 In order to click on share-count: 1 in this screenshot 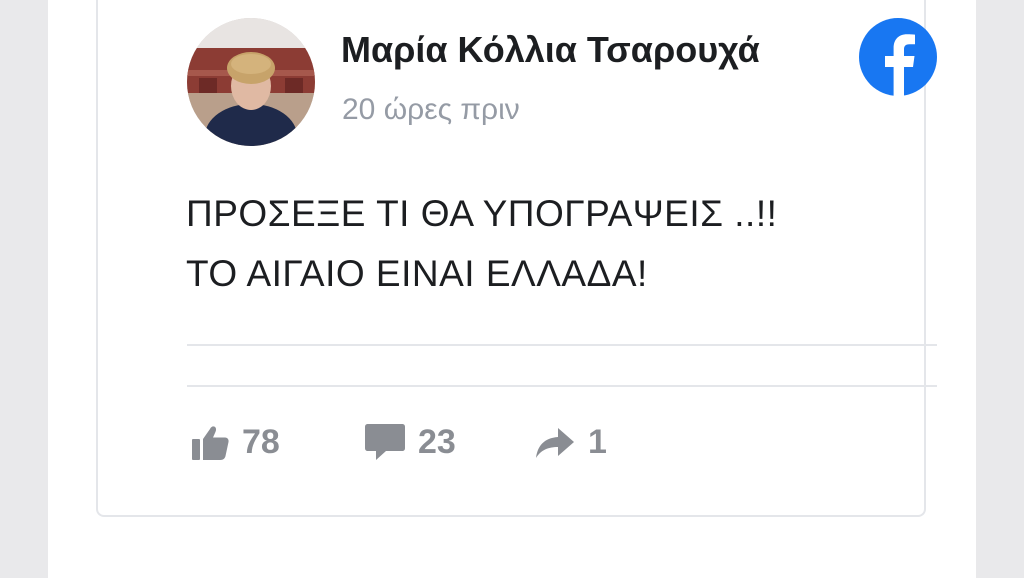, I will do `click(597, 441)`.